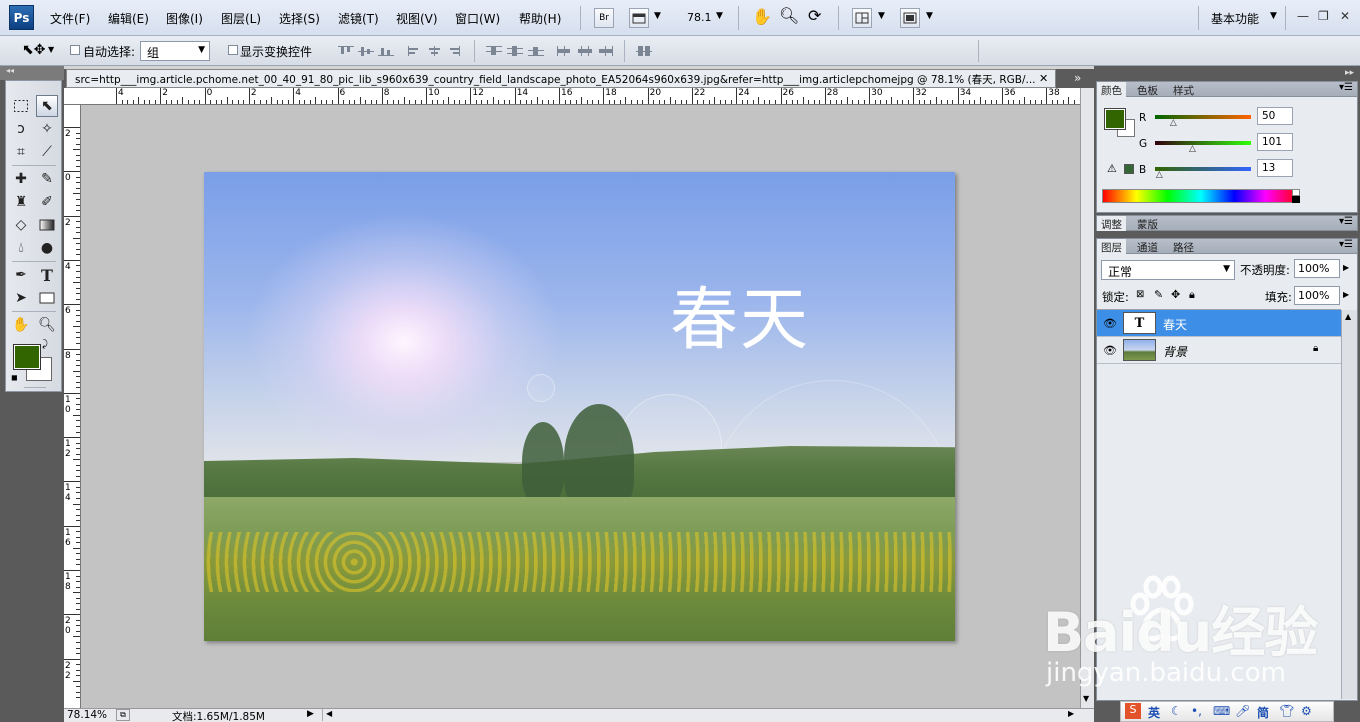 This screenshot has height=722, width=1360. Describe the element at coordinates (47, 152) in the screenshot. I see `eyedropper-tool-icon: ⟋` at that location.